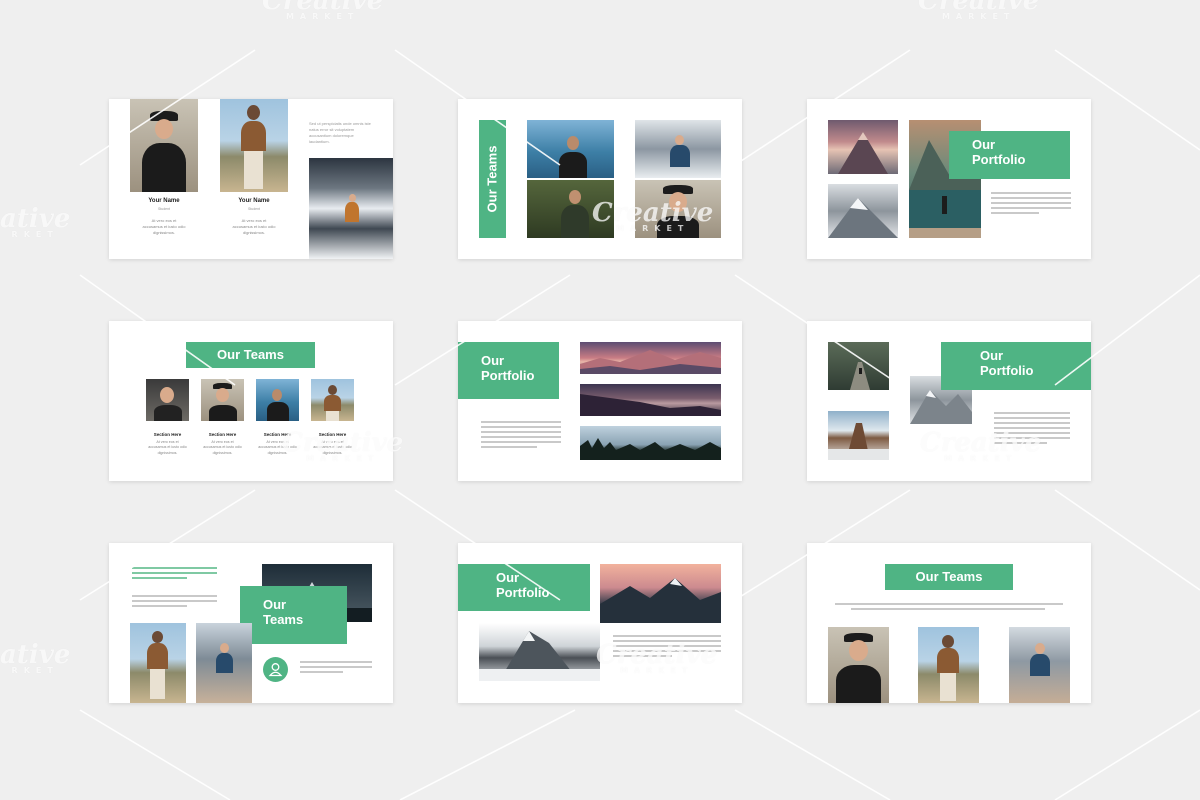 Image resolution: width=1200 pixels, height=800 pixels. What do you see at coordinates (570, 149) in the screenshot?
I see `photo-man-sea` at bounding box center [570, 149].